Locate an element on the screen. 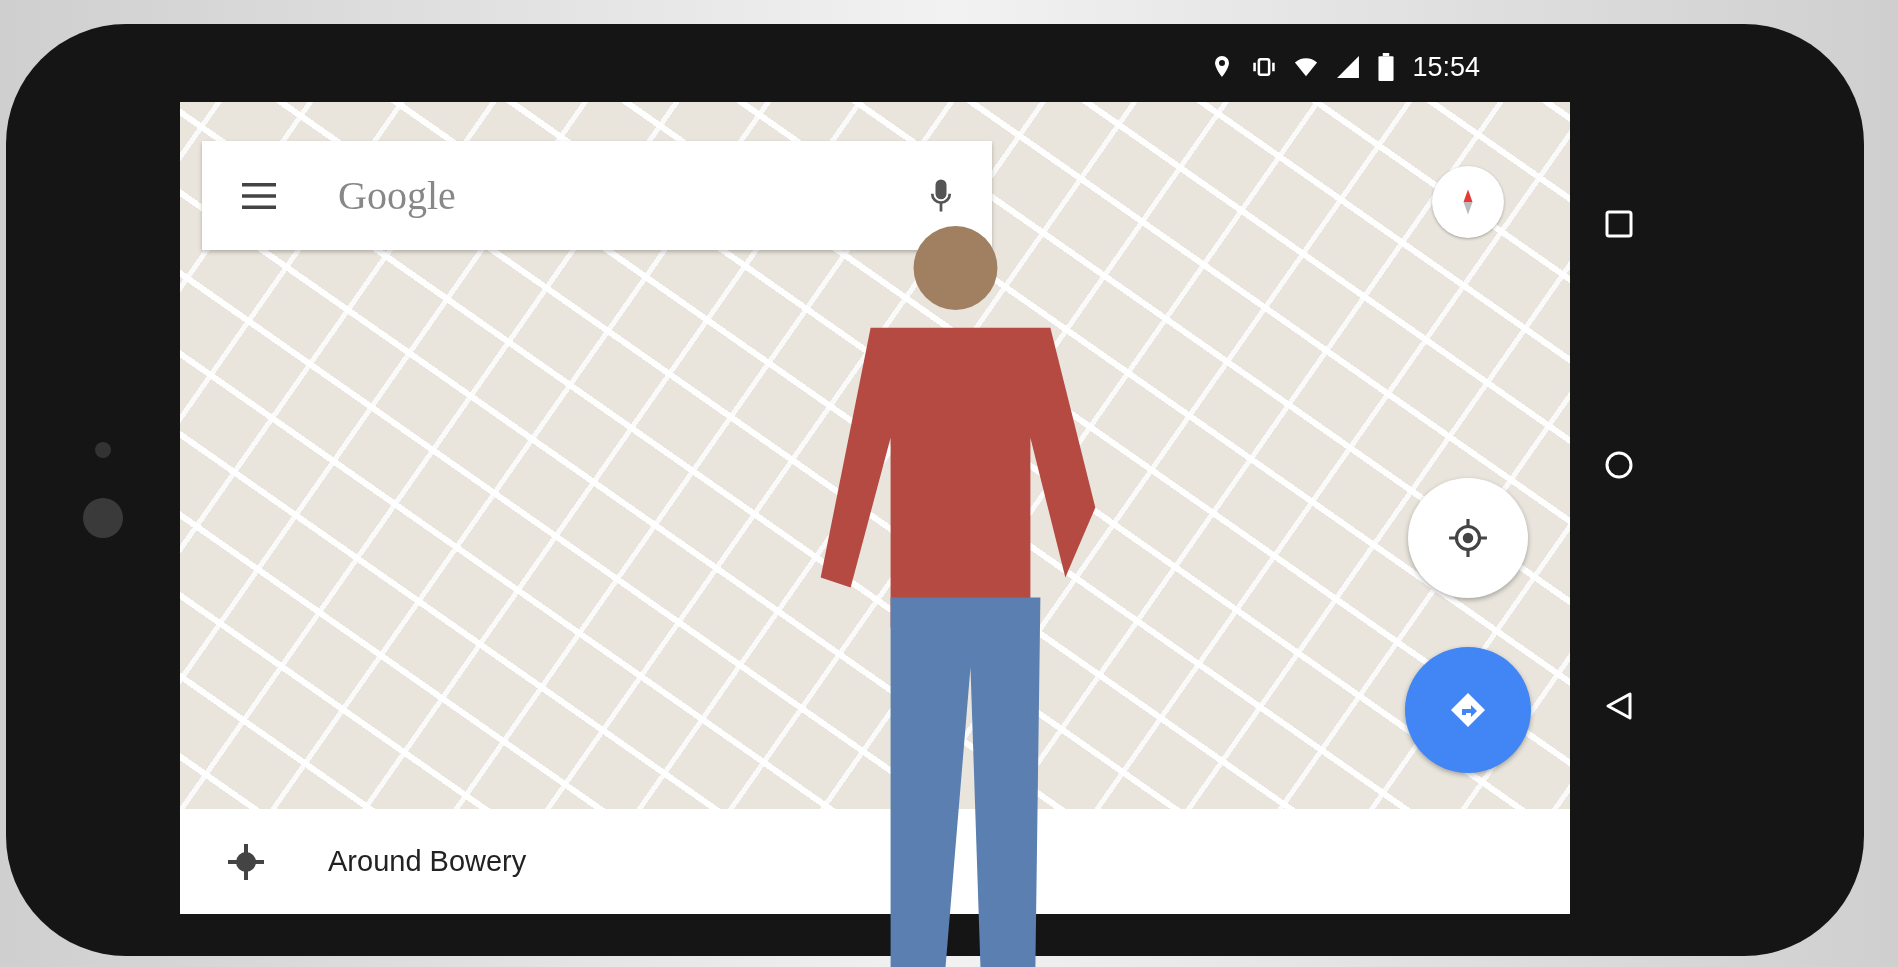  signal-icon is located at coordinates (1348, 67).